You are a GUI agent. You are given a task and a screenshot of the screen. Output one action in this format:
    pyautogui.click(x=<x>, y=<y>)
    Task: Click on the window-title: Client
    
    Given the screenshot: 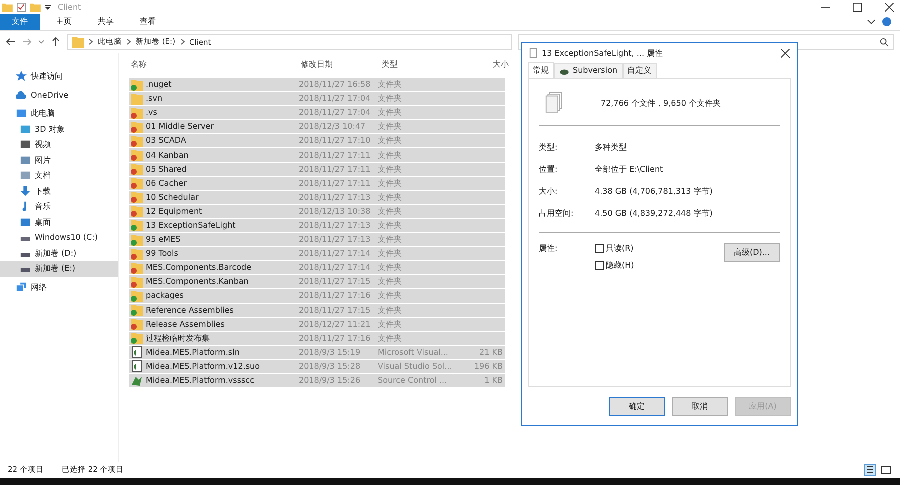 What is the action you would take?
    pyautogui.click(x=70, y=7)
    